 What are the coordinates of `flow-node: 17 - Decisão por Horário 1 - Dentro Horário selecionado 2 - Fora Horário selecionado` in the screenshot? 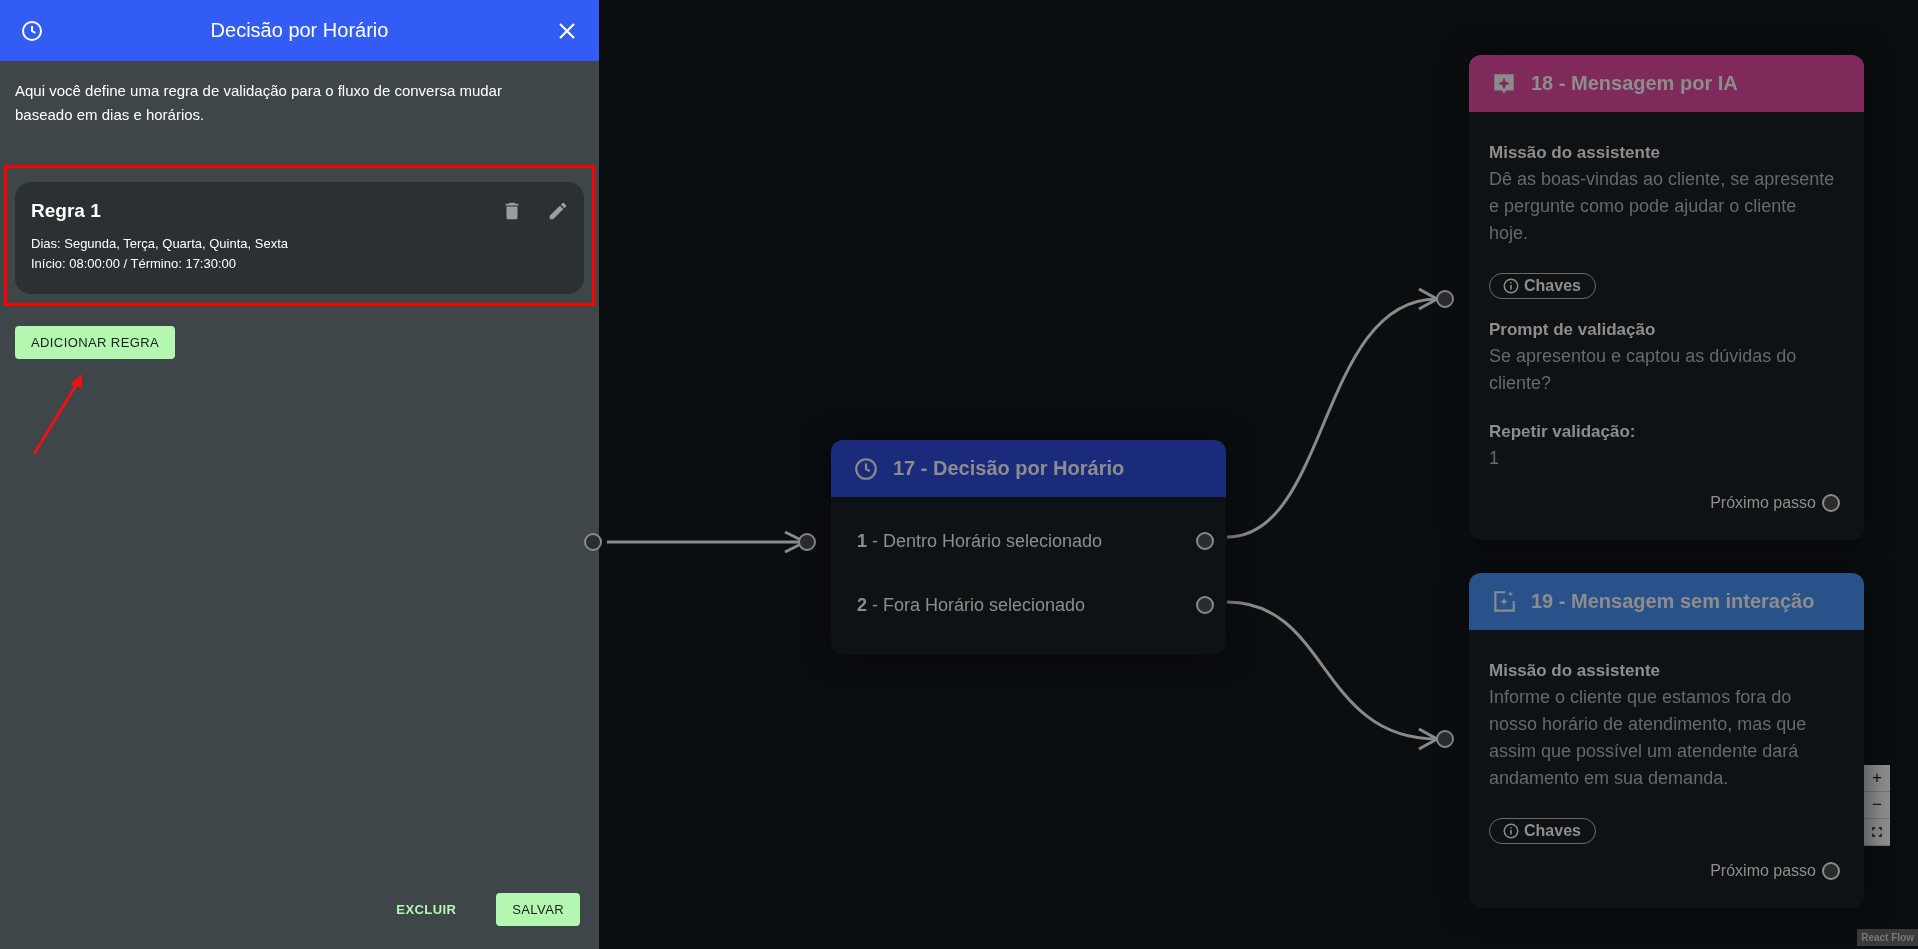 It's located at (1028, 547).